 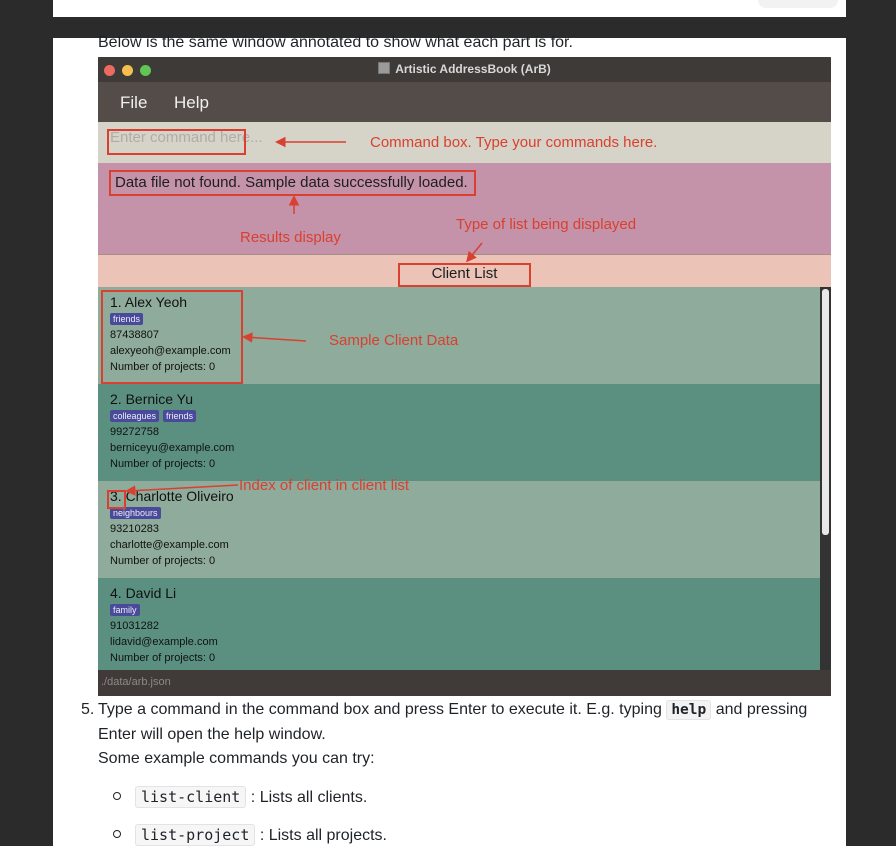 What do you see at coordinates (182, 490) in the screenshot?
I see `index-arrow` at bounding box center [182, 490].